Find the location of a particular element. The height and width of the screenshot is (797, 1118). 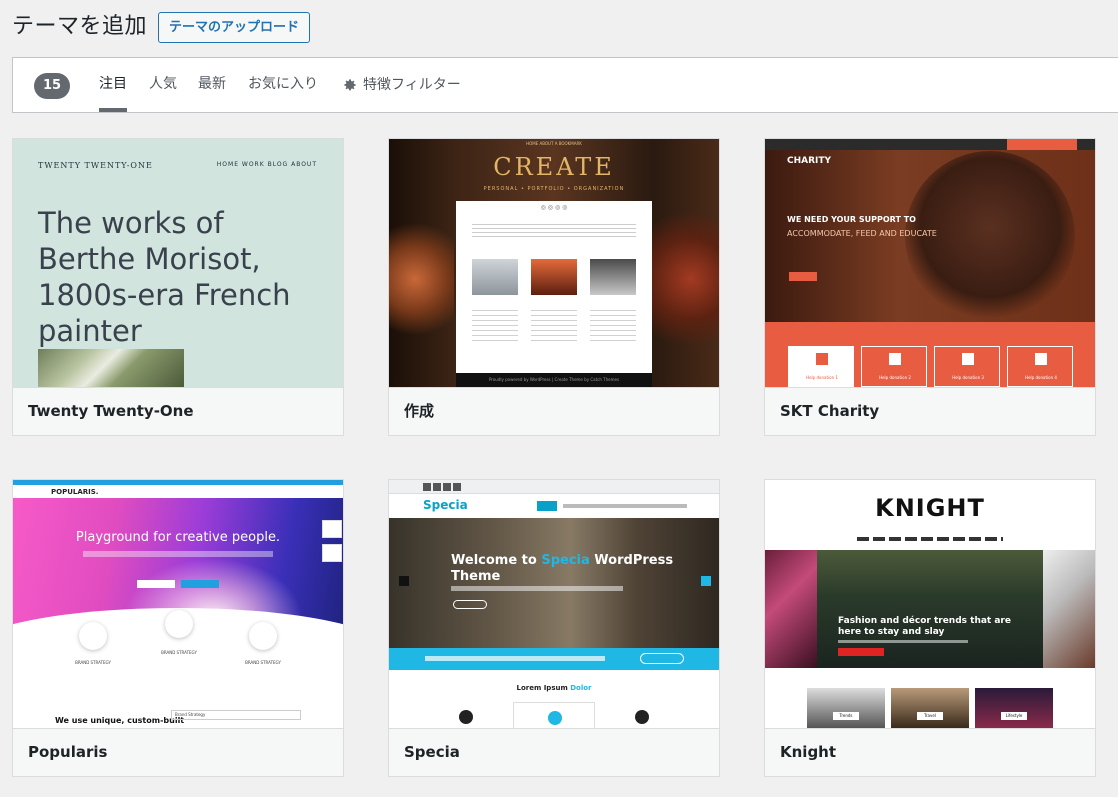

preview-nav: HOME ABOUT A BOOKMARK is located at coordinates (554, 143).